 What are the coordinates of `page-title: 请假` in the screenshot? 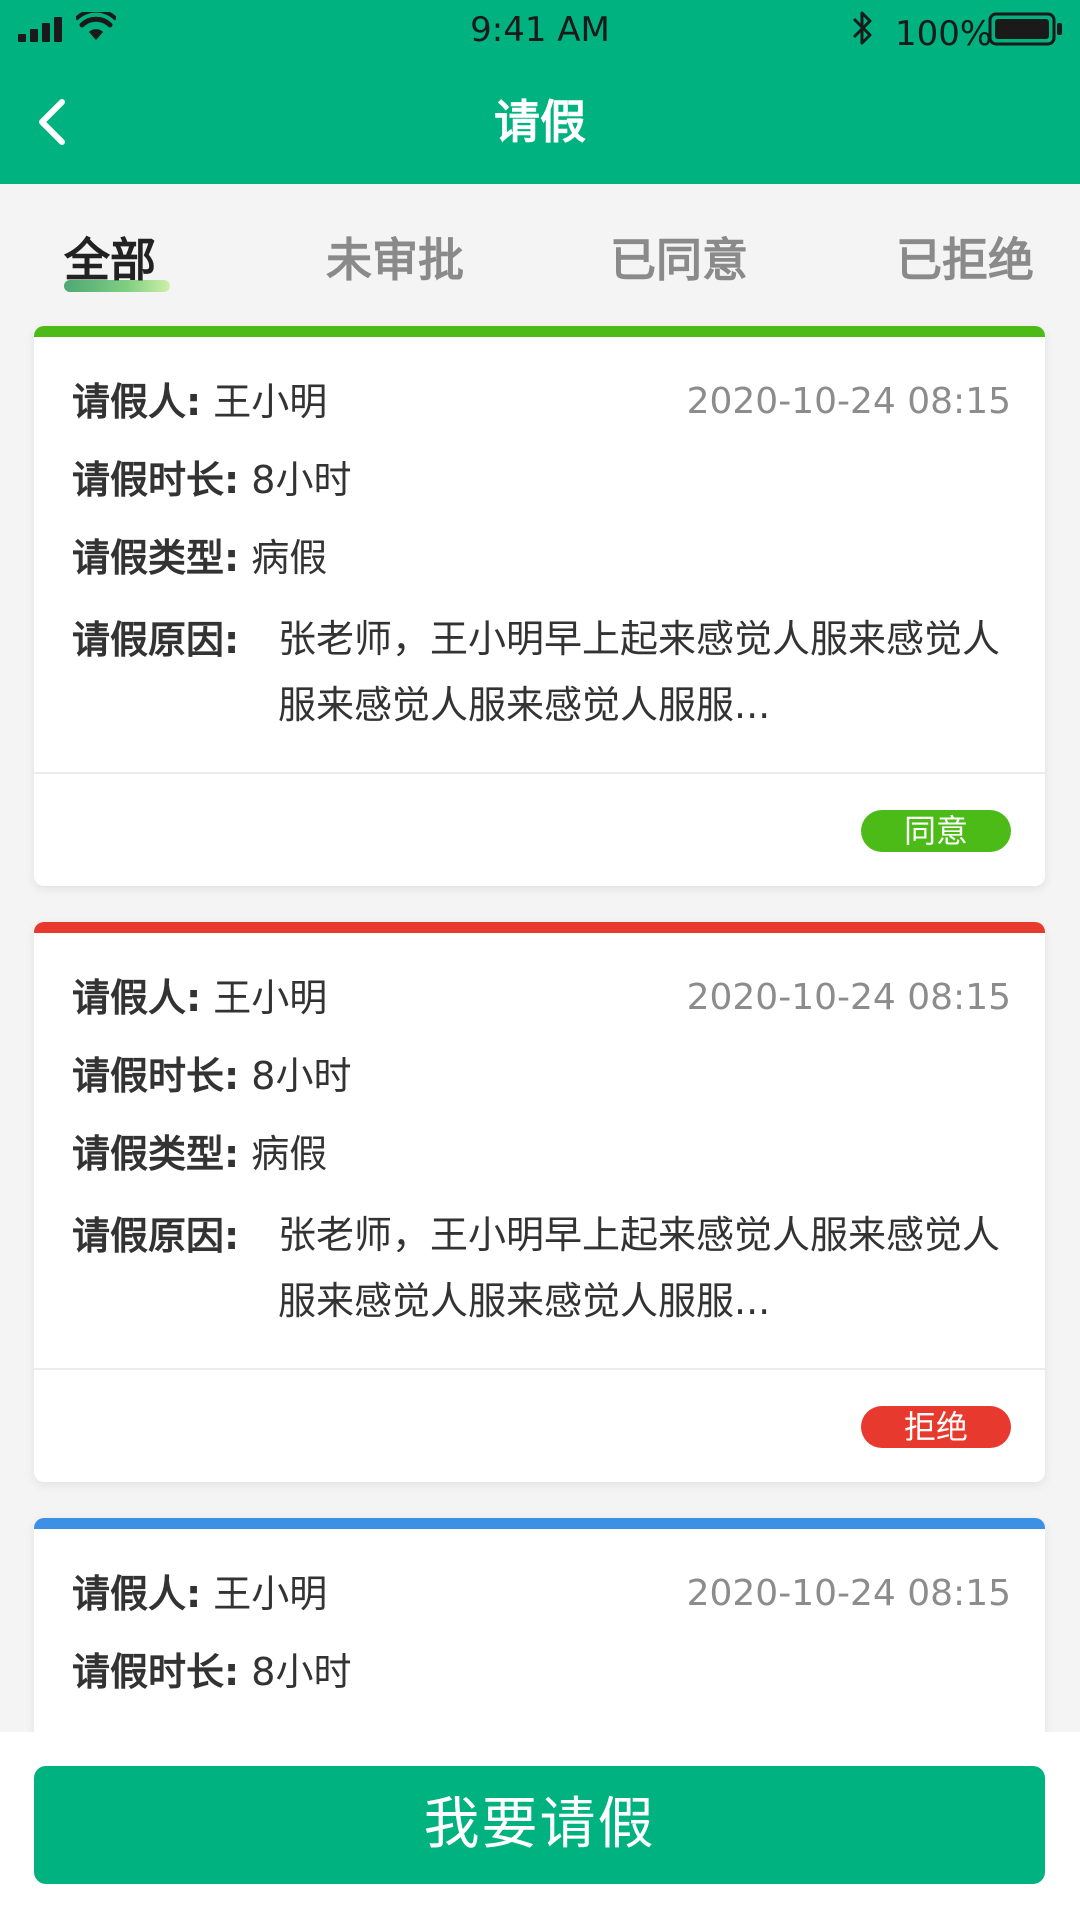 It's located at (540, 122).